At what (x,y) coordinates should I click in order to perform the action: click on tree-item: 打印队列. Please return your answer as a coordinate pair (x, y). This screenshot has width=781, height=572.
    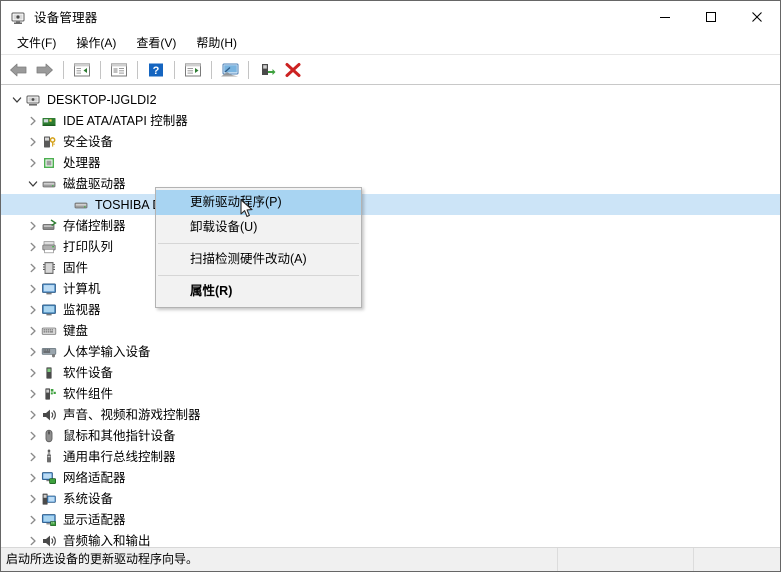
    Looking at the image, I should click on (390, 246).